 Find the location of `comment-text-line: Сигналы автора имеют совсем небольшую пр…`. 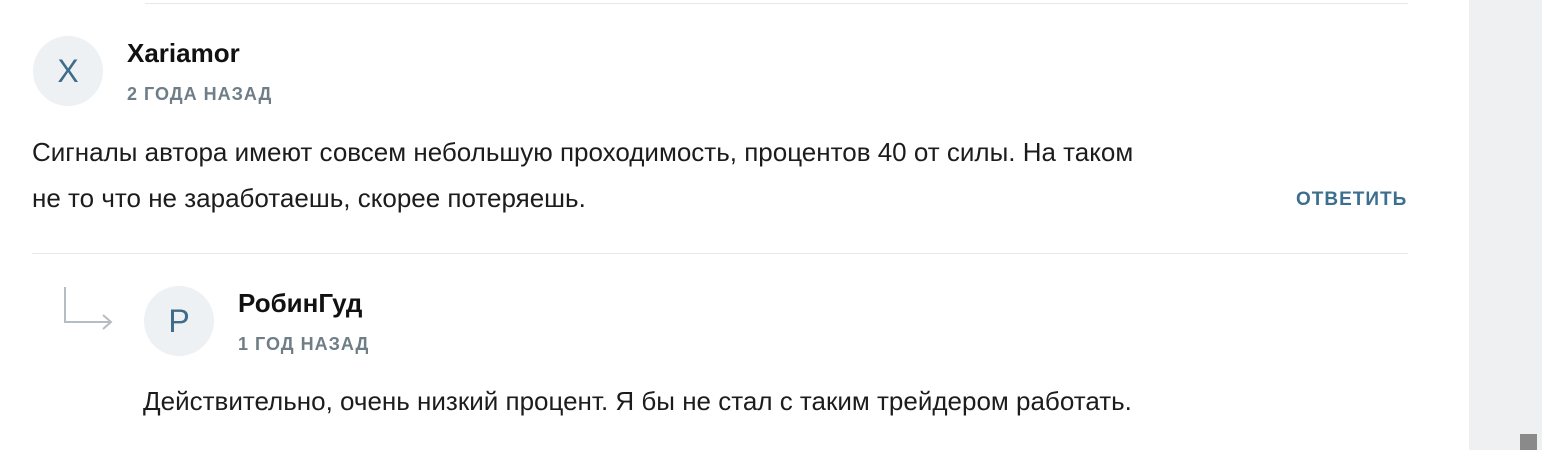

comment-text-line: Сигналы автора имеют совсем небольшую пр… is located at coordinates (583, 152).